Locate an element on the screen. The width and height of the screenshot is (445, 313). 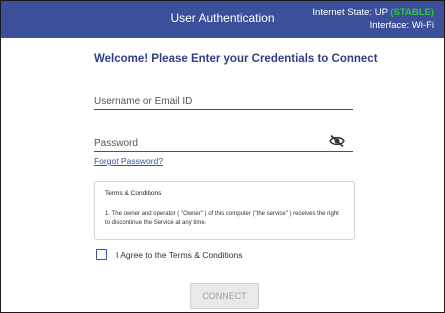
interface-info: Interface: Wi-Fi is located at coordinates (373, 25).